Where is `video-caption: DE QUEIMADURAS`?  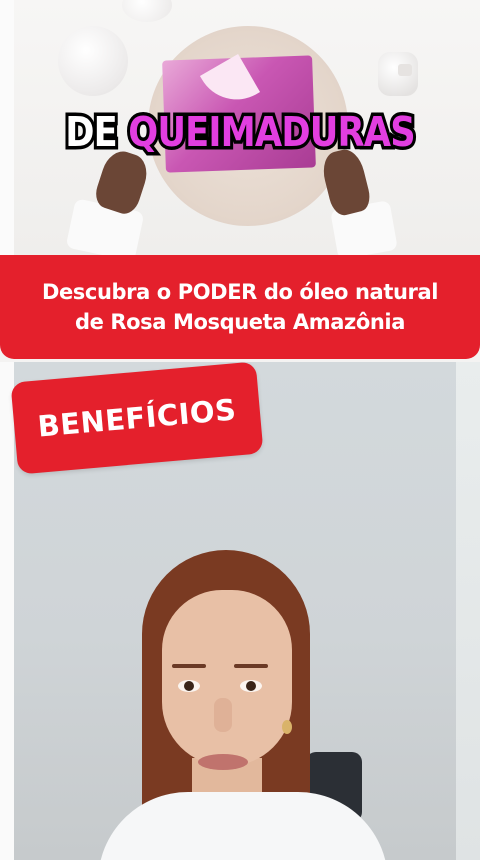
video-caption: DE QUEIMADURAS is located at coordinates (240, 132).